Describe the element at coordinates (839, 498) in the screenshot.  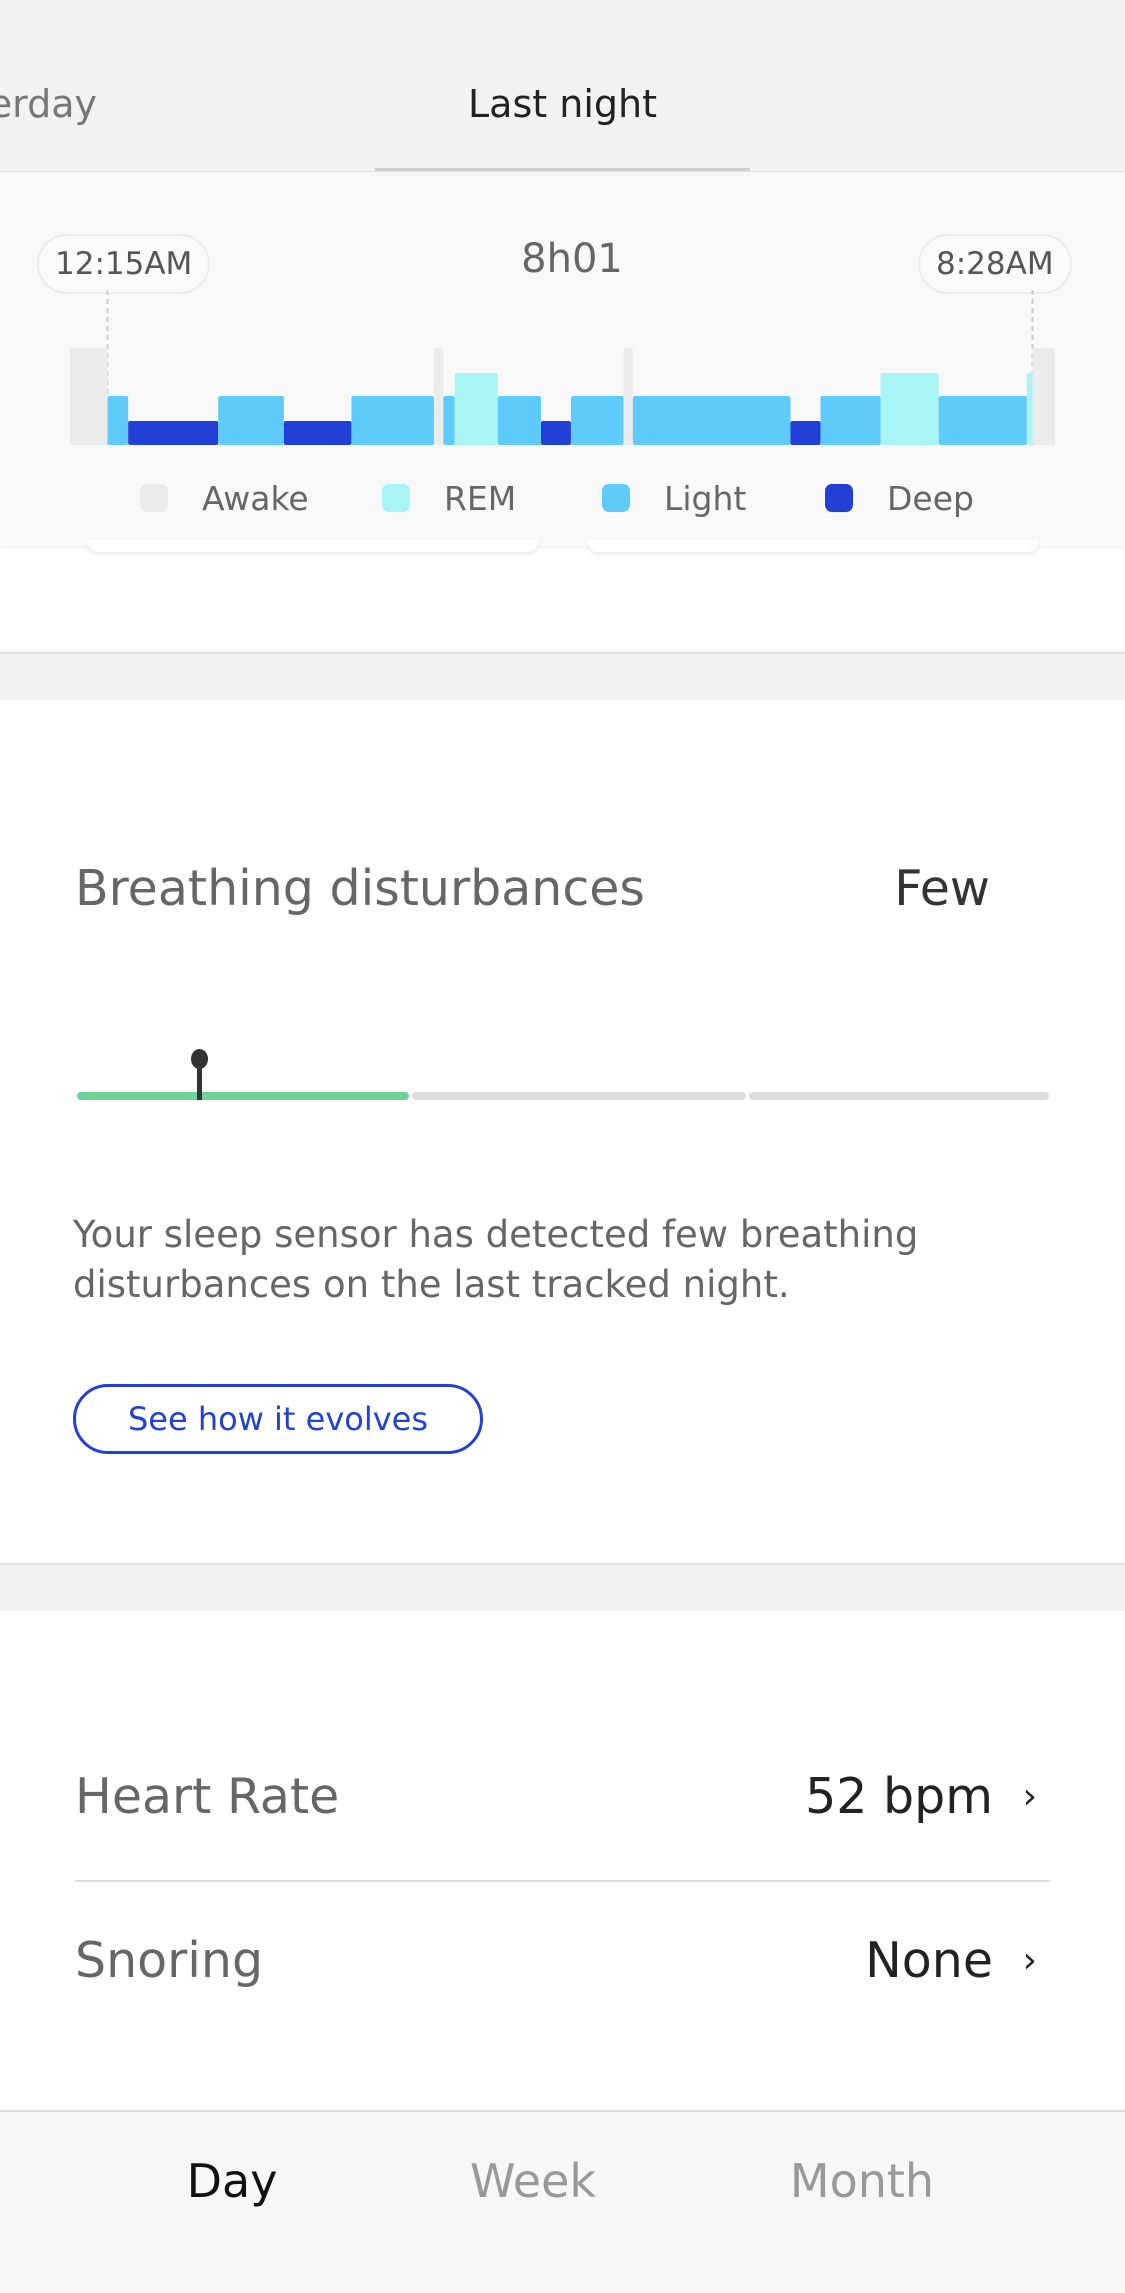
I see `legend-swatch-deep` at that location.